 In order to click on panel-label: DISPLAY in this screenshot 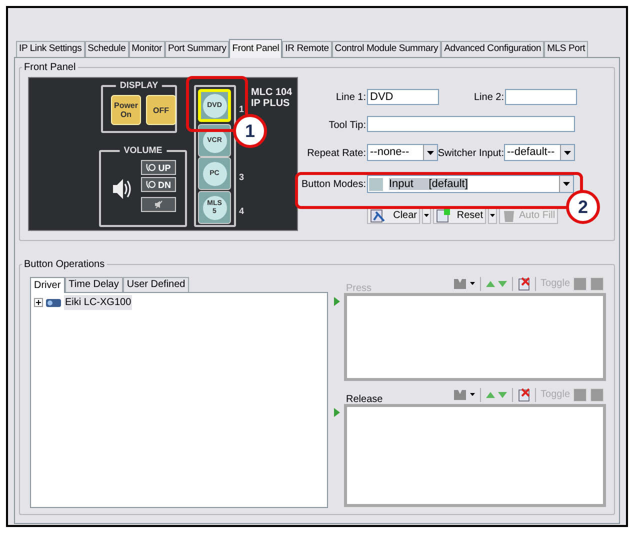, I will do `click(139, 85)`.